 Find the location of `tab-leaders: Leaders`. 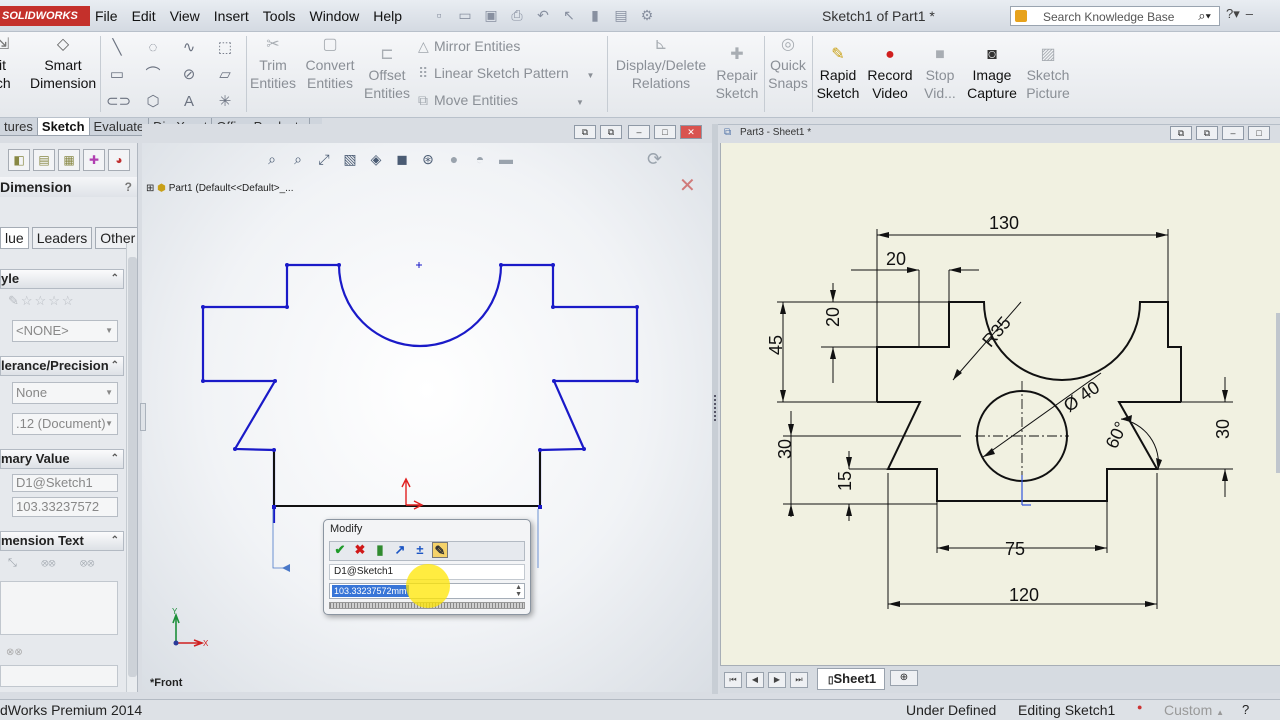

tab-leaders: Leaders is located at coordinates (62, 238).